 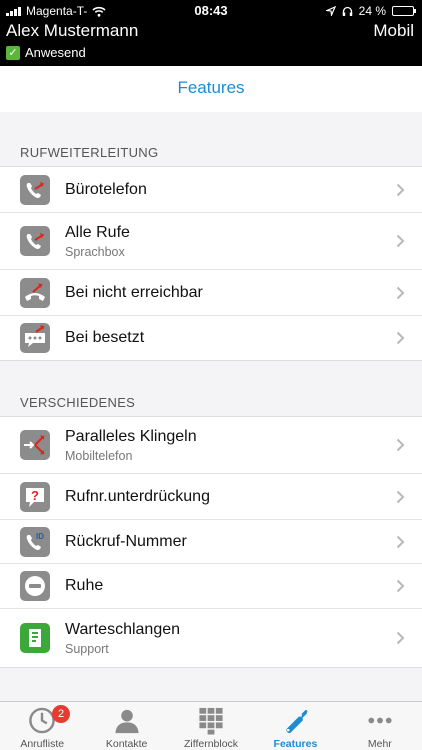 What do you see at coordinates (35, 586) in the screenshot?
I see `do-not-disturb-icon` at bounding box center [35, 586].